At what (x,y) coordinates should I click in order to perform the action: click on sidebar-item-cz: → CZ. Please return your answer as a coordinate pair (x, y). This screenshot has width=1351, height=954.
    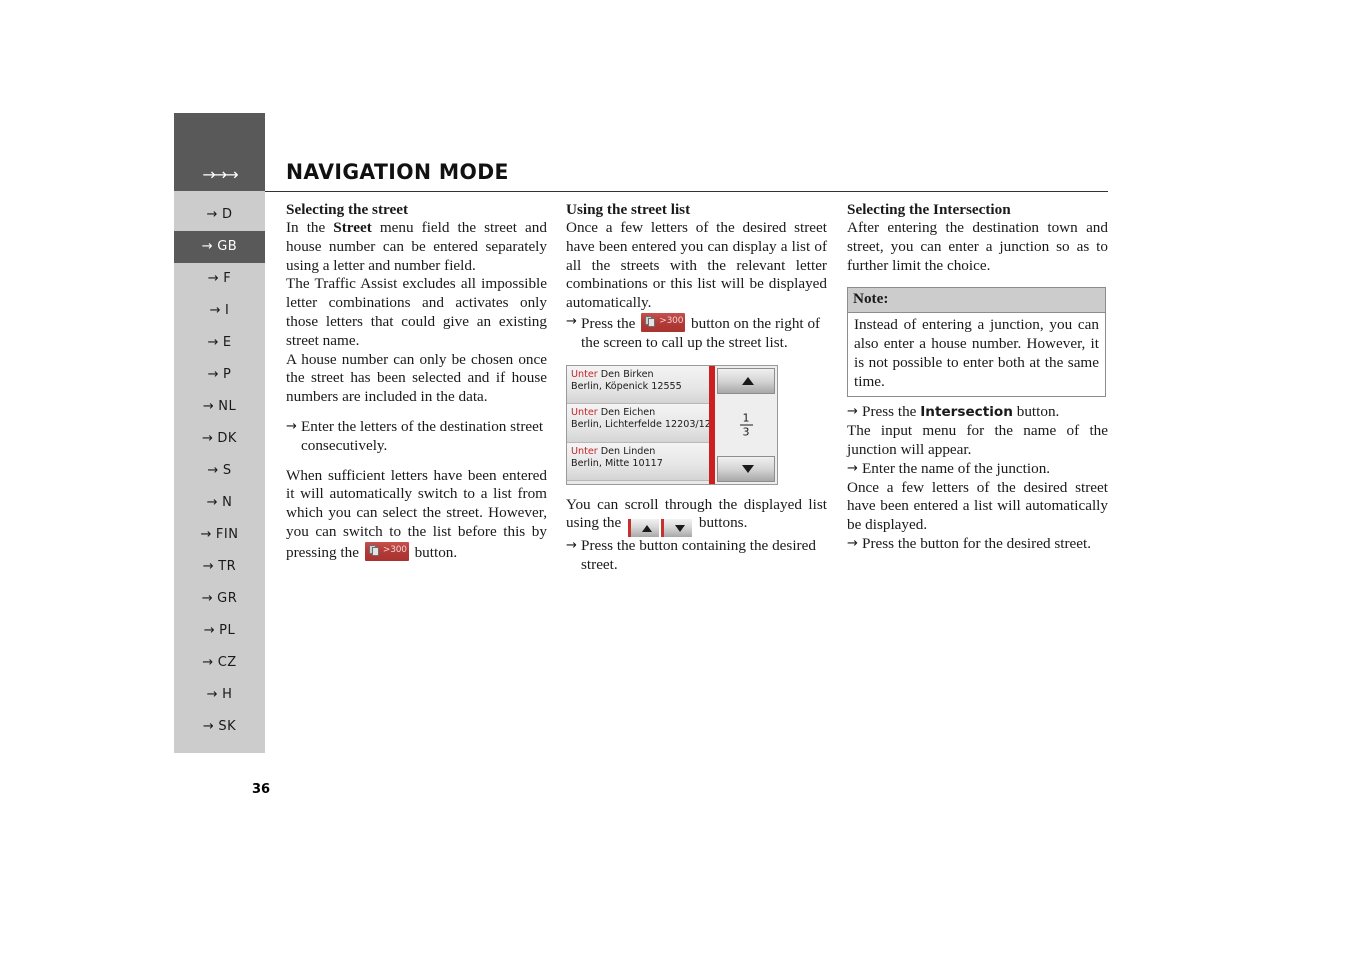
    Looking at the image, I should click on (219, 663).